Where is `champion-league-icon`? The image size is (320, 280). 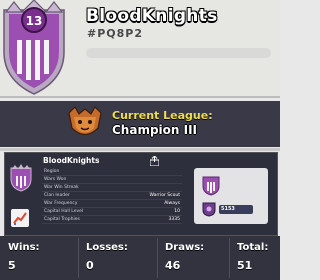
champion-league-icon is located at coordinates (85, 121).